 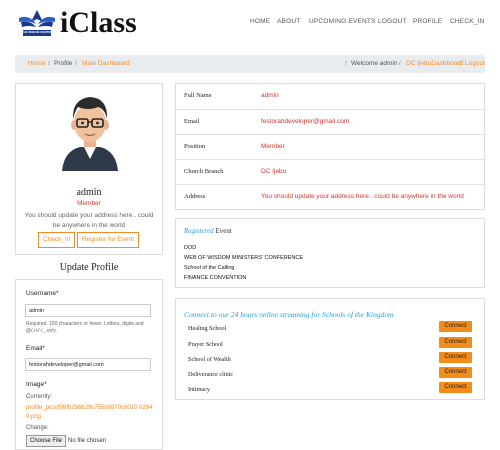 What do you see at coordinates (209, 268) in the screenshot?
I see `event-item: School of the Calling` at bounding box center [209, 268].